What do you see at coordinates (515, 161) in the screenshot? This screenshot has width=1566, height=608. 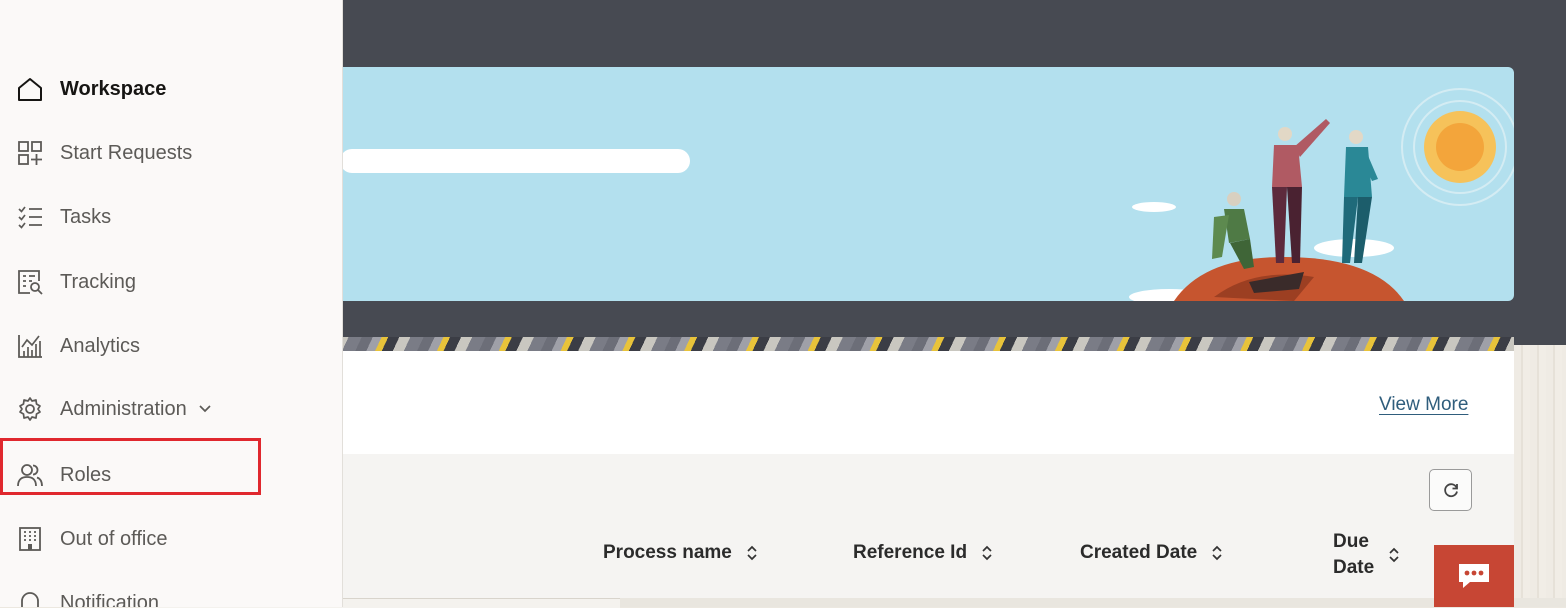 I see `banner-title-bar` at bounding box center [515, 161].